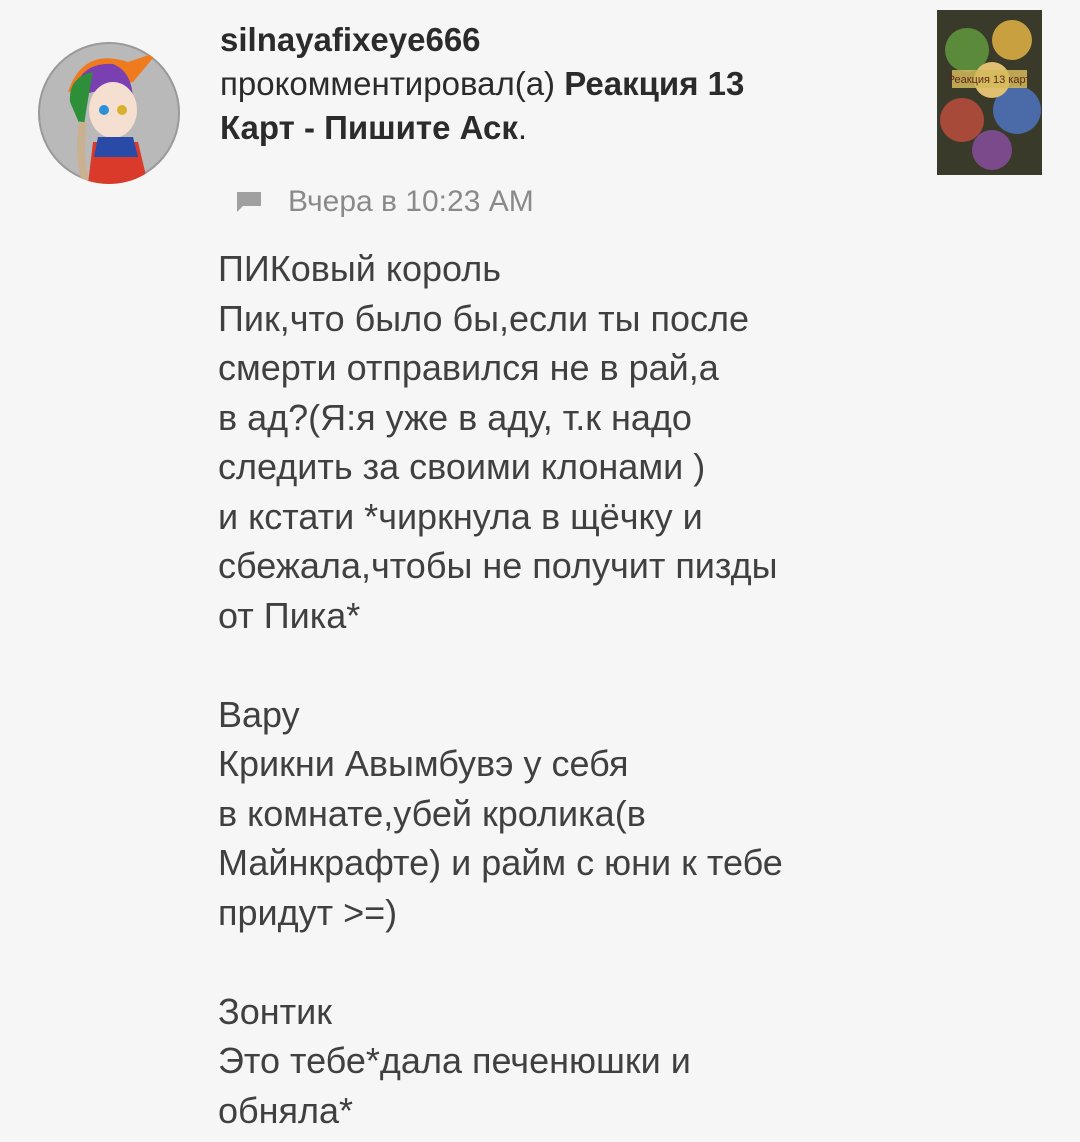  I want to click on comment-line: в комнате,убей кролика(в, so click(432, 813).